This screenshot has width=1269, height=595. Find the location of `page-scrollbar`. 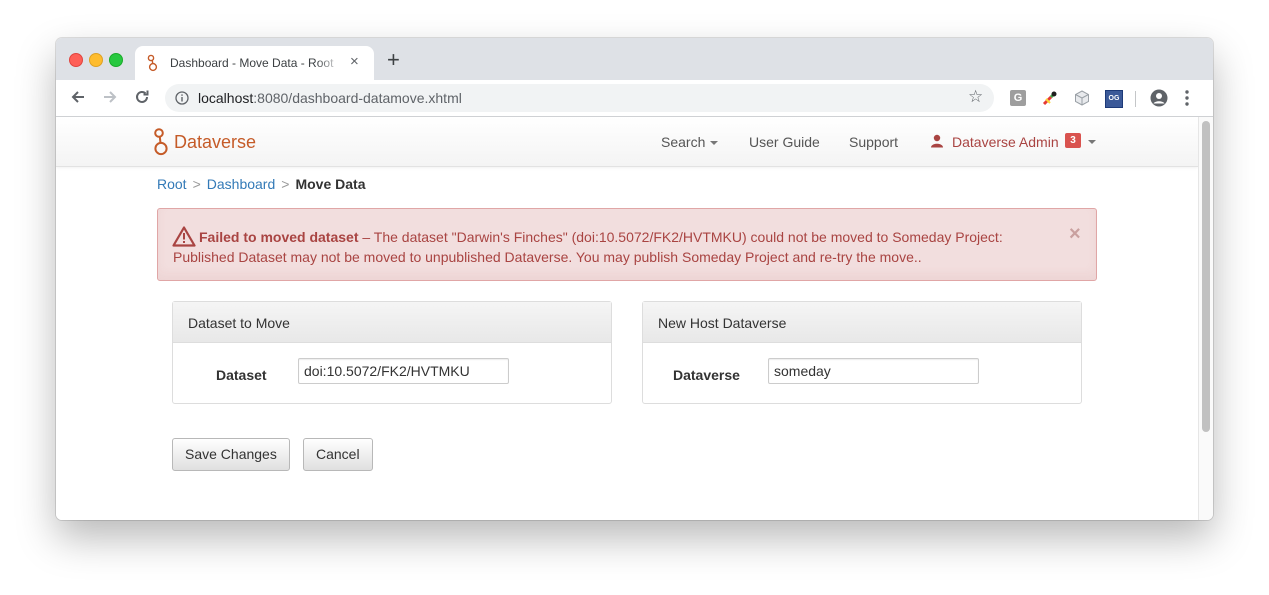

page-scrollbar is located at coordinates (1205, 318).